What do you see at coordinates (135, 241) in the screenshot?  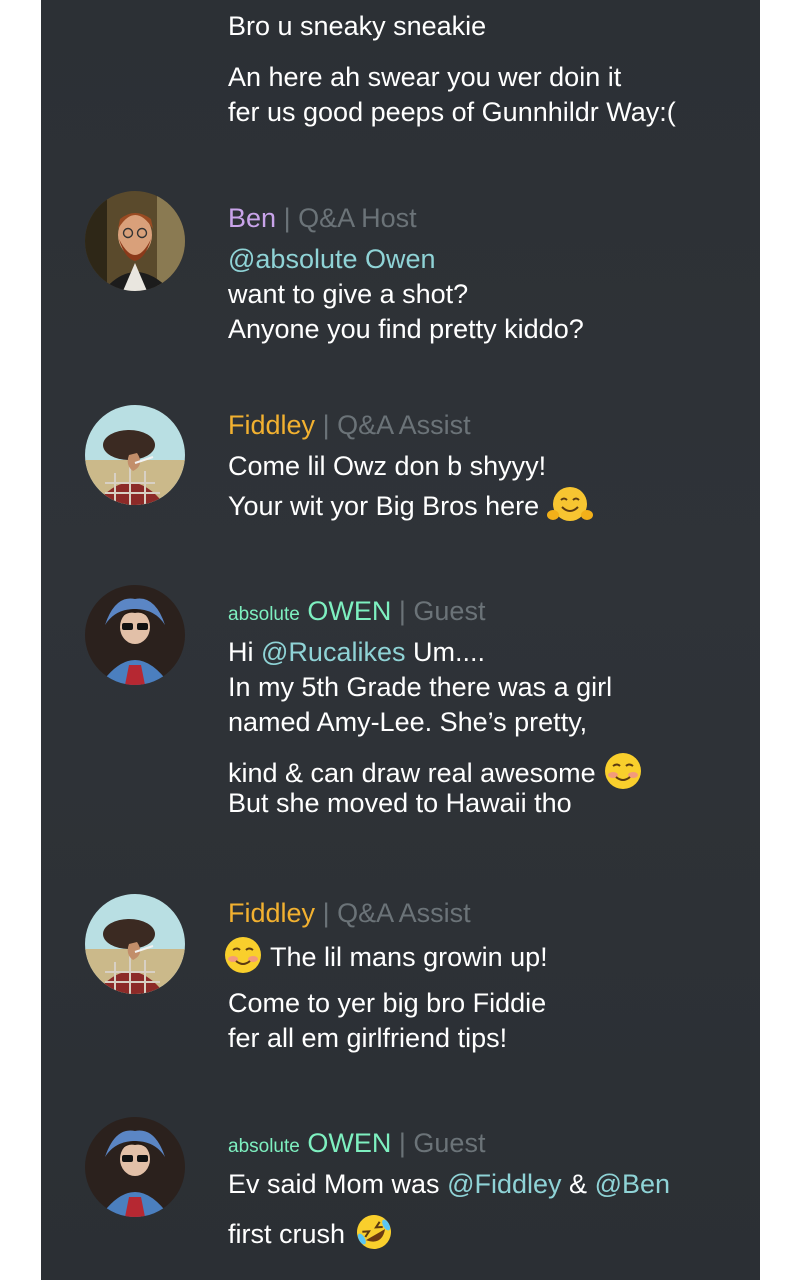 I see `ben-avatar` at bounding box center [135, 241].